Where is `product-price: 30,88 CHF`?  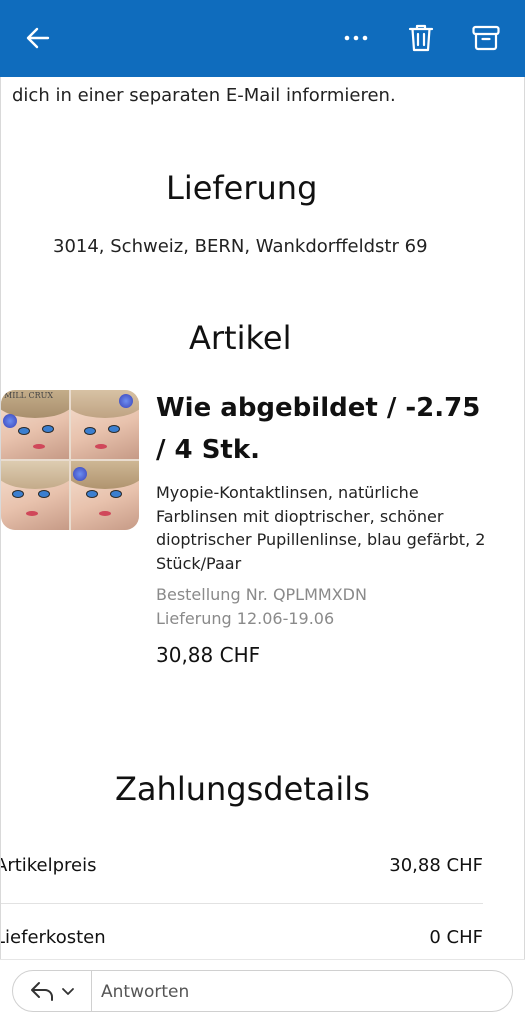
product-price: 30,88 CHF is located at coordinates (208, 655).